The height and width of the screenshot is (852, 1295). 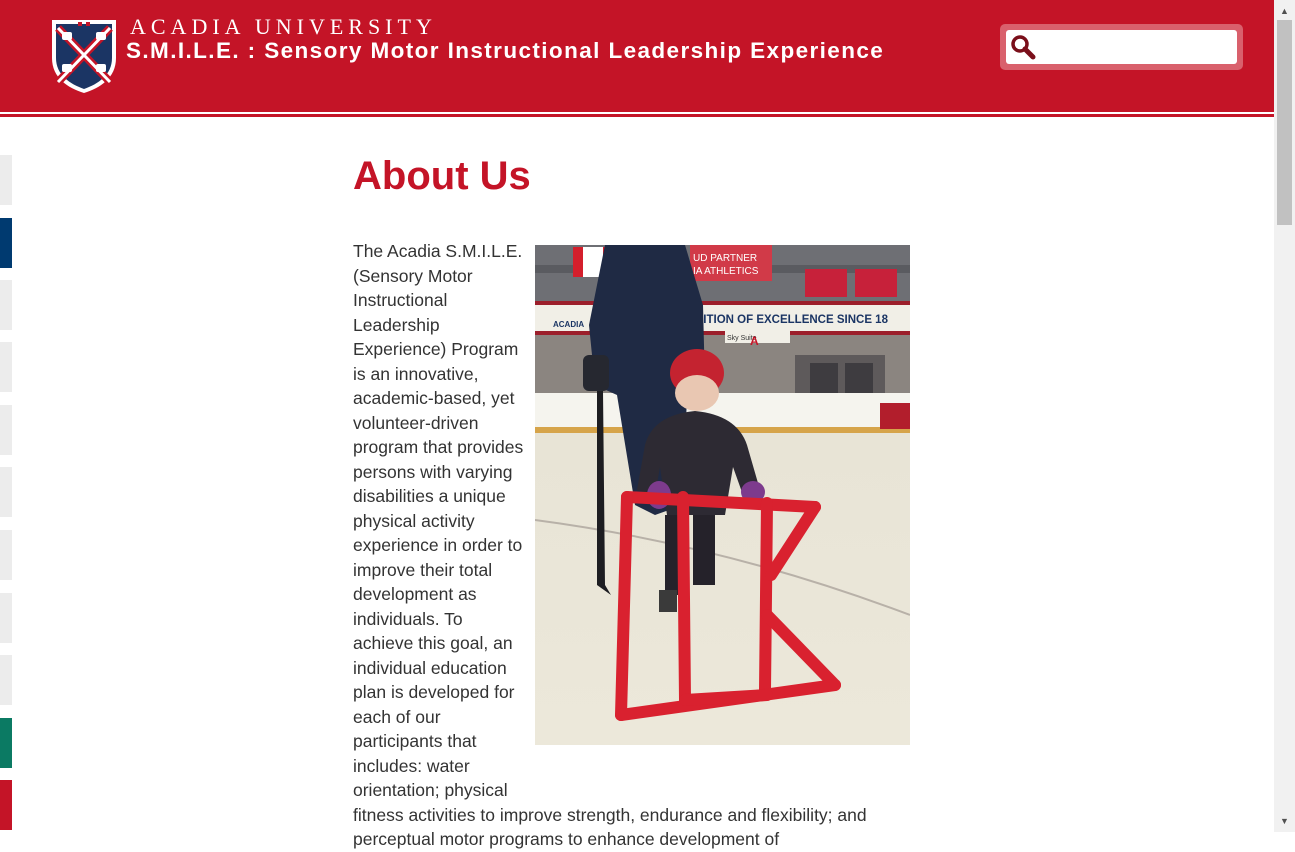 I want to click on photo-a-sign: A, so click(x=754, y=341).